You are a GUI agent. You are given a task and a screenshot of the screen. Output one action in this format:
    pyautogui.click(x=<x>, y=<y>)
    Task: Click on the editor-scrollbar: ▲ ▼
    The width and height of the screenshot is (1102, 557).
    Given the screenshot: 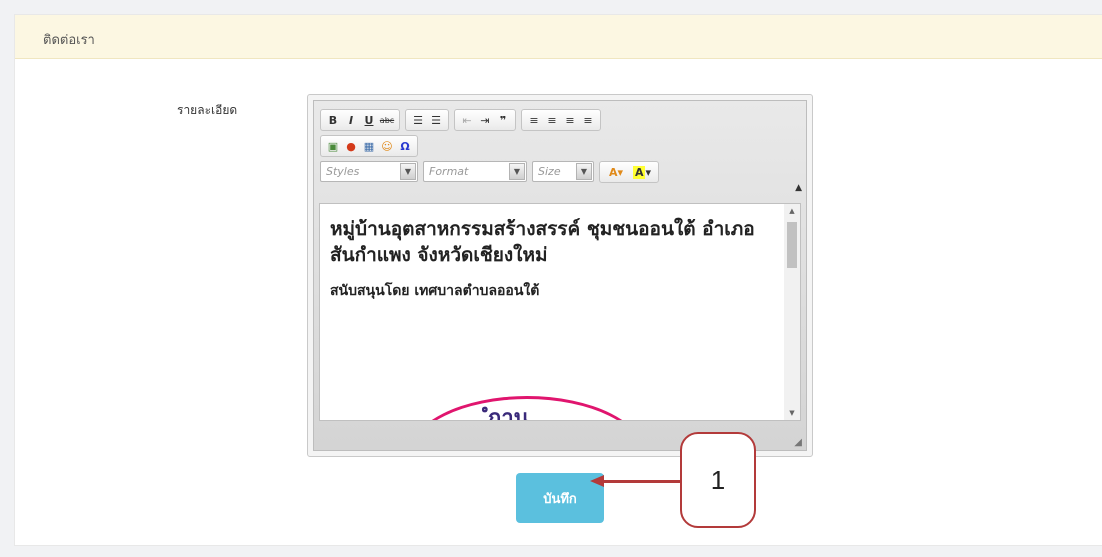 What is the action you would take?
    pyautogui.click(x=792, y=312)
    